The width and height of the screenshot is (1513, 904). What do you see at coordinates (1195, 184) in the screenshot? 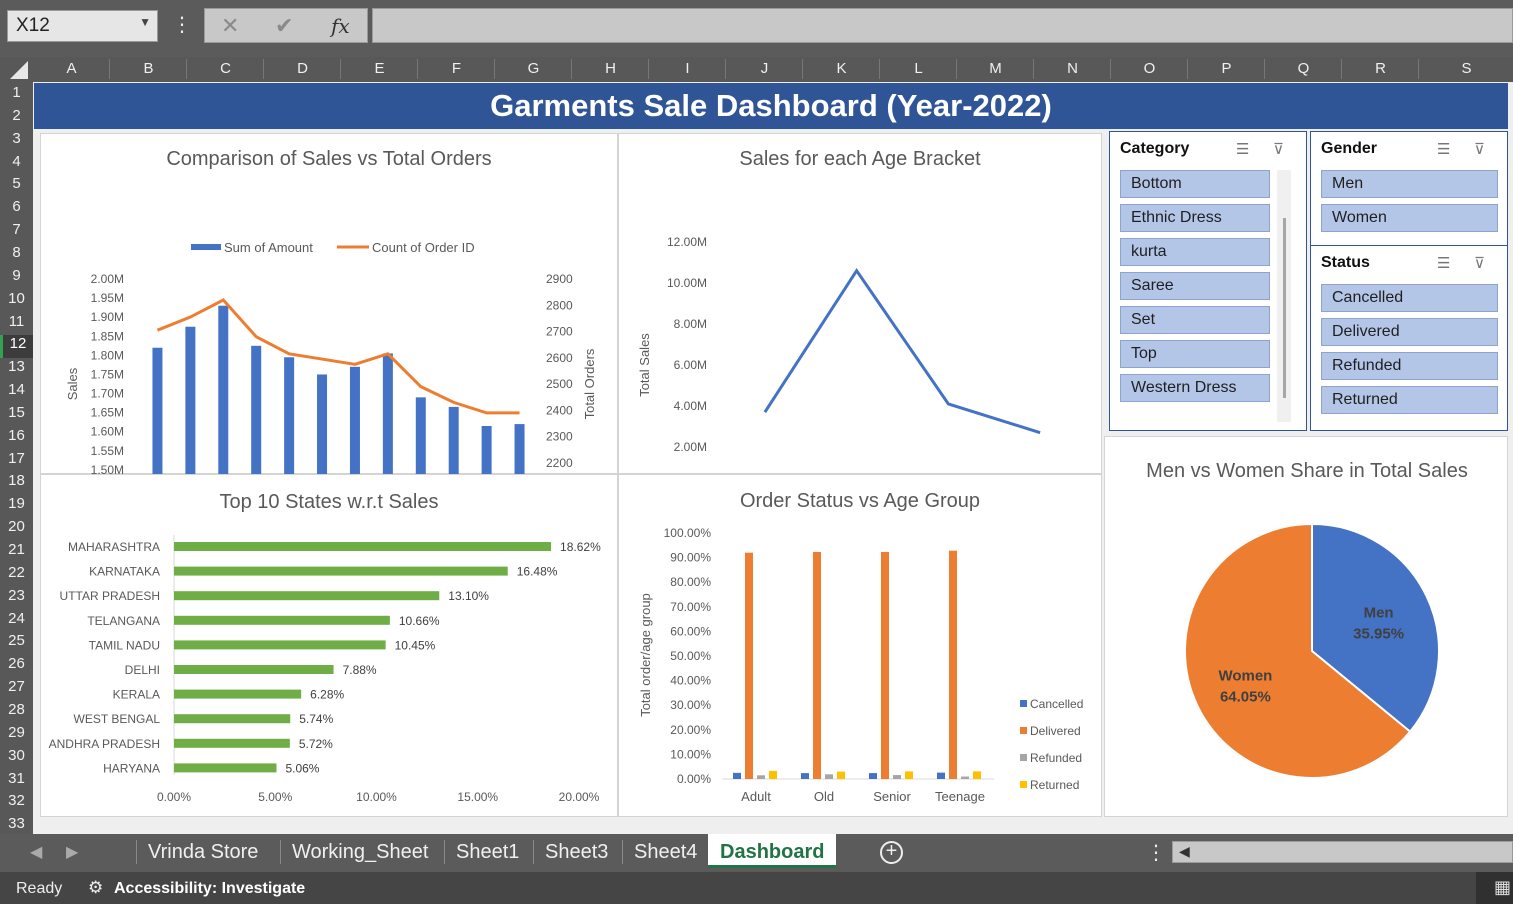
I see `slicer-item-bottom: Bottom` at bounding box center [1195, 184].